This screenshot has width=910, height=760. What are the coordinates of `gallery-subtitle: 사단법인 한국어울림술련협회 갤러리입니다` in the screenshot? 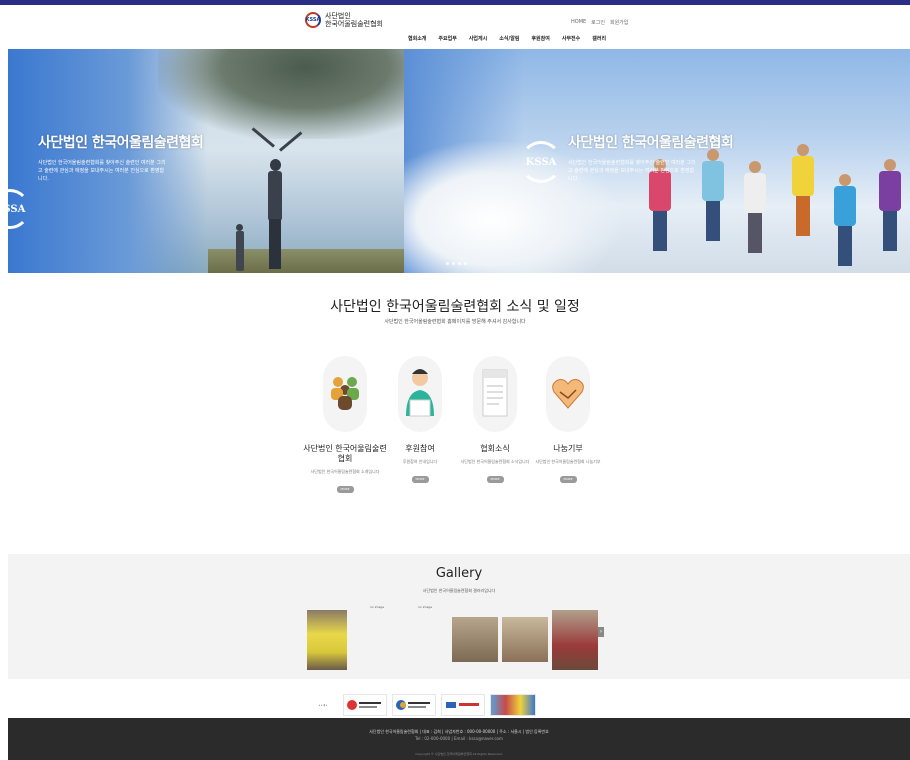 It's located at (459, 590).